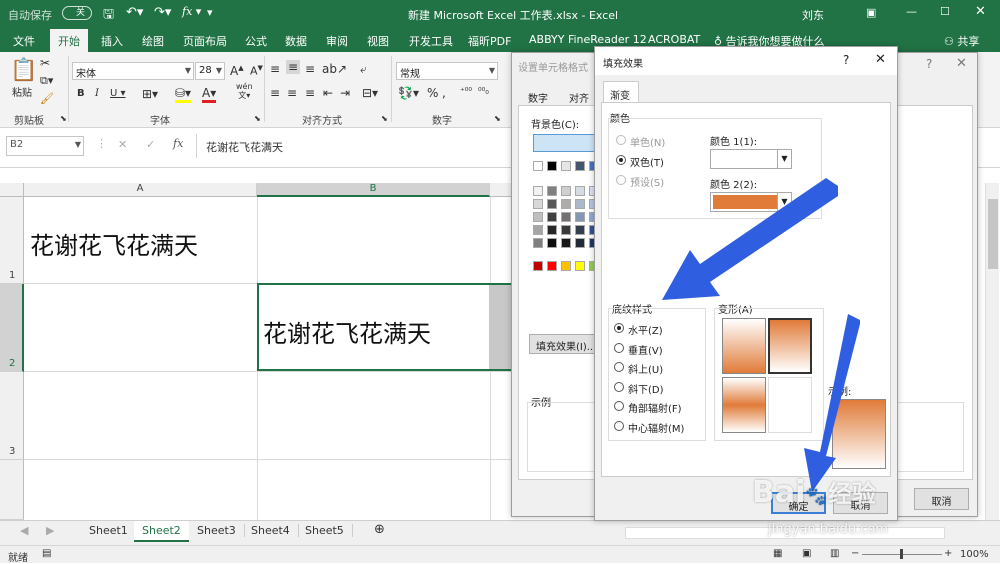 This screenshot has height=564, width=1000. I want to click on tab-developer: 开发工具, so click(431, 41).